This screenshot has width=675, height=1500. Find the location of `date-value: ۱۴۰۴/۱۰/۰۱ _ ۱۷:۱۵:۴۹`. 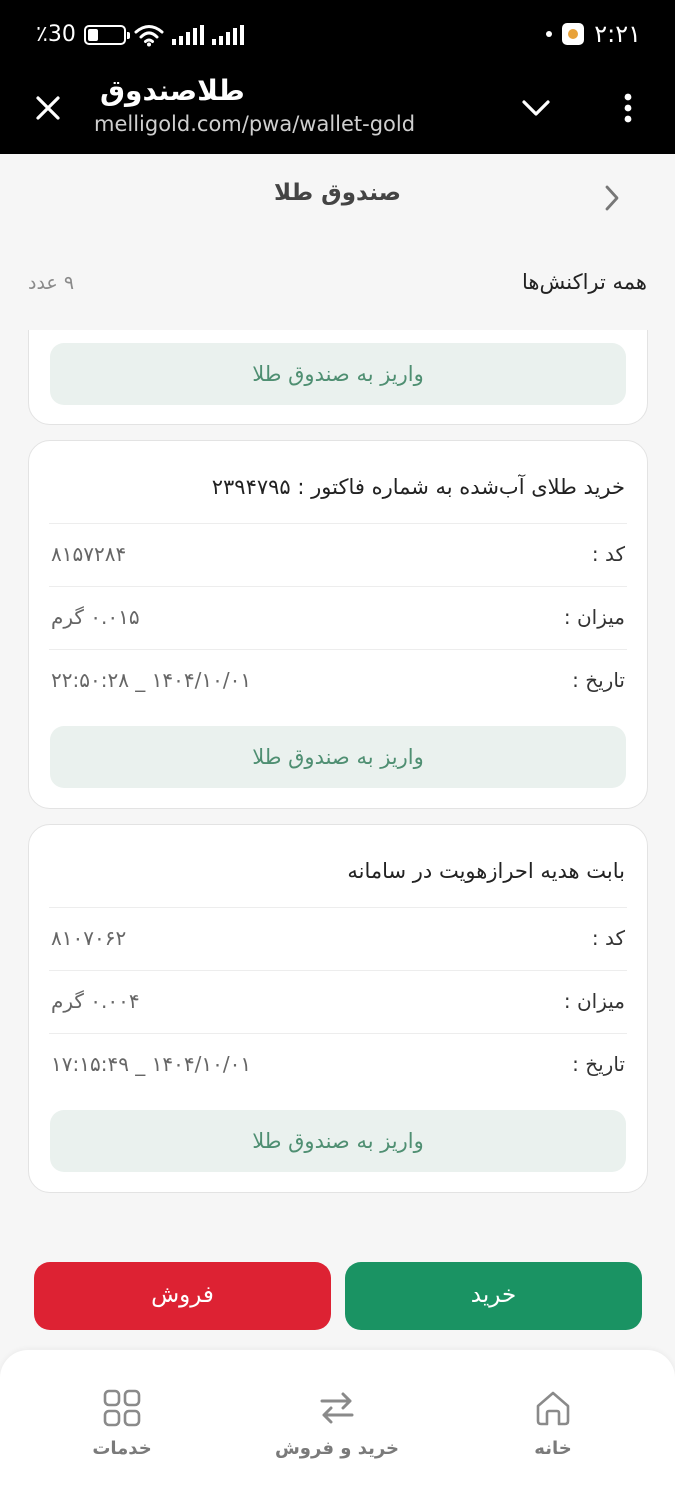

date-value: ۱۴۰۴/۱۰/۰۱ _ ۱۷:۱۵:۴۹ is located at coordinates (151, 1064).